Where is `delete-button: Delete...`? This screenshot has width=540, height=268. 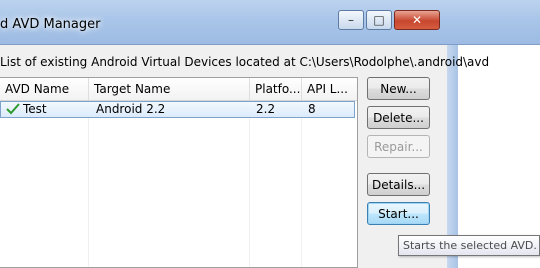
delete-button: Delete... is located at coordinates (398, 117).